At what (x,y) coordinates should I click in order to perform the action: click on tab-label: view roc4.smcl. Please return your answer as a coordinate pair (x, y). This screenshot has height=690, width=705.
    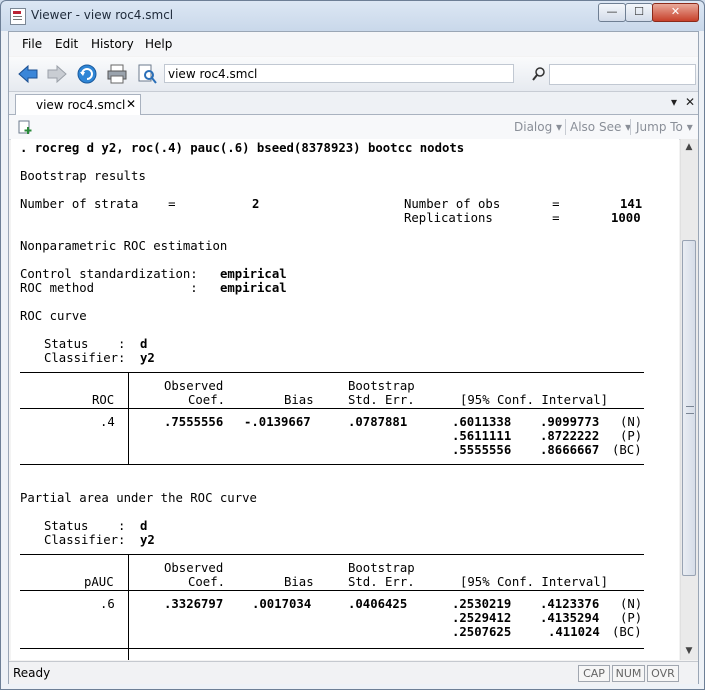
    Looking at the image, I should click on (81, 105).